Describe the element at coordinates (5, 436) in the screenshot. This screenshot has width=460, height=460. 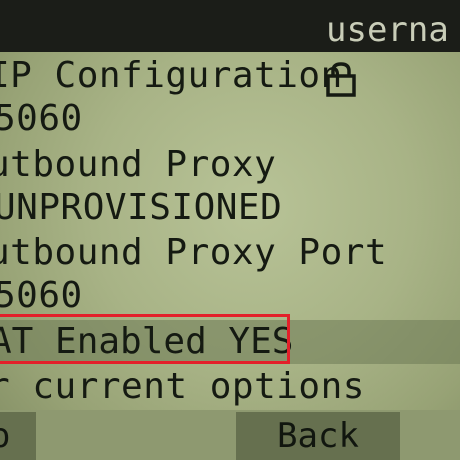
I see `softkey-left-label: o` at that location.